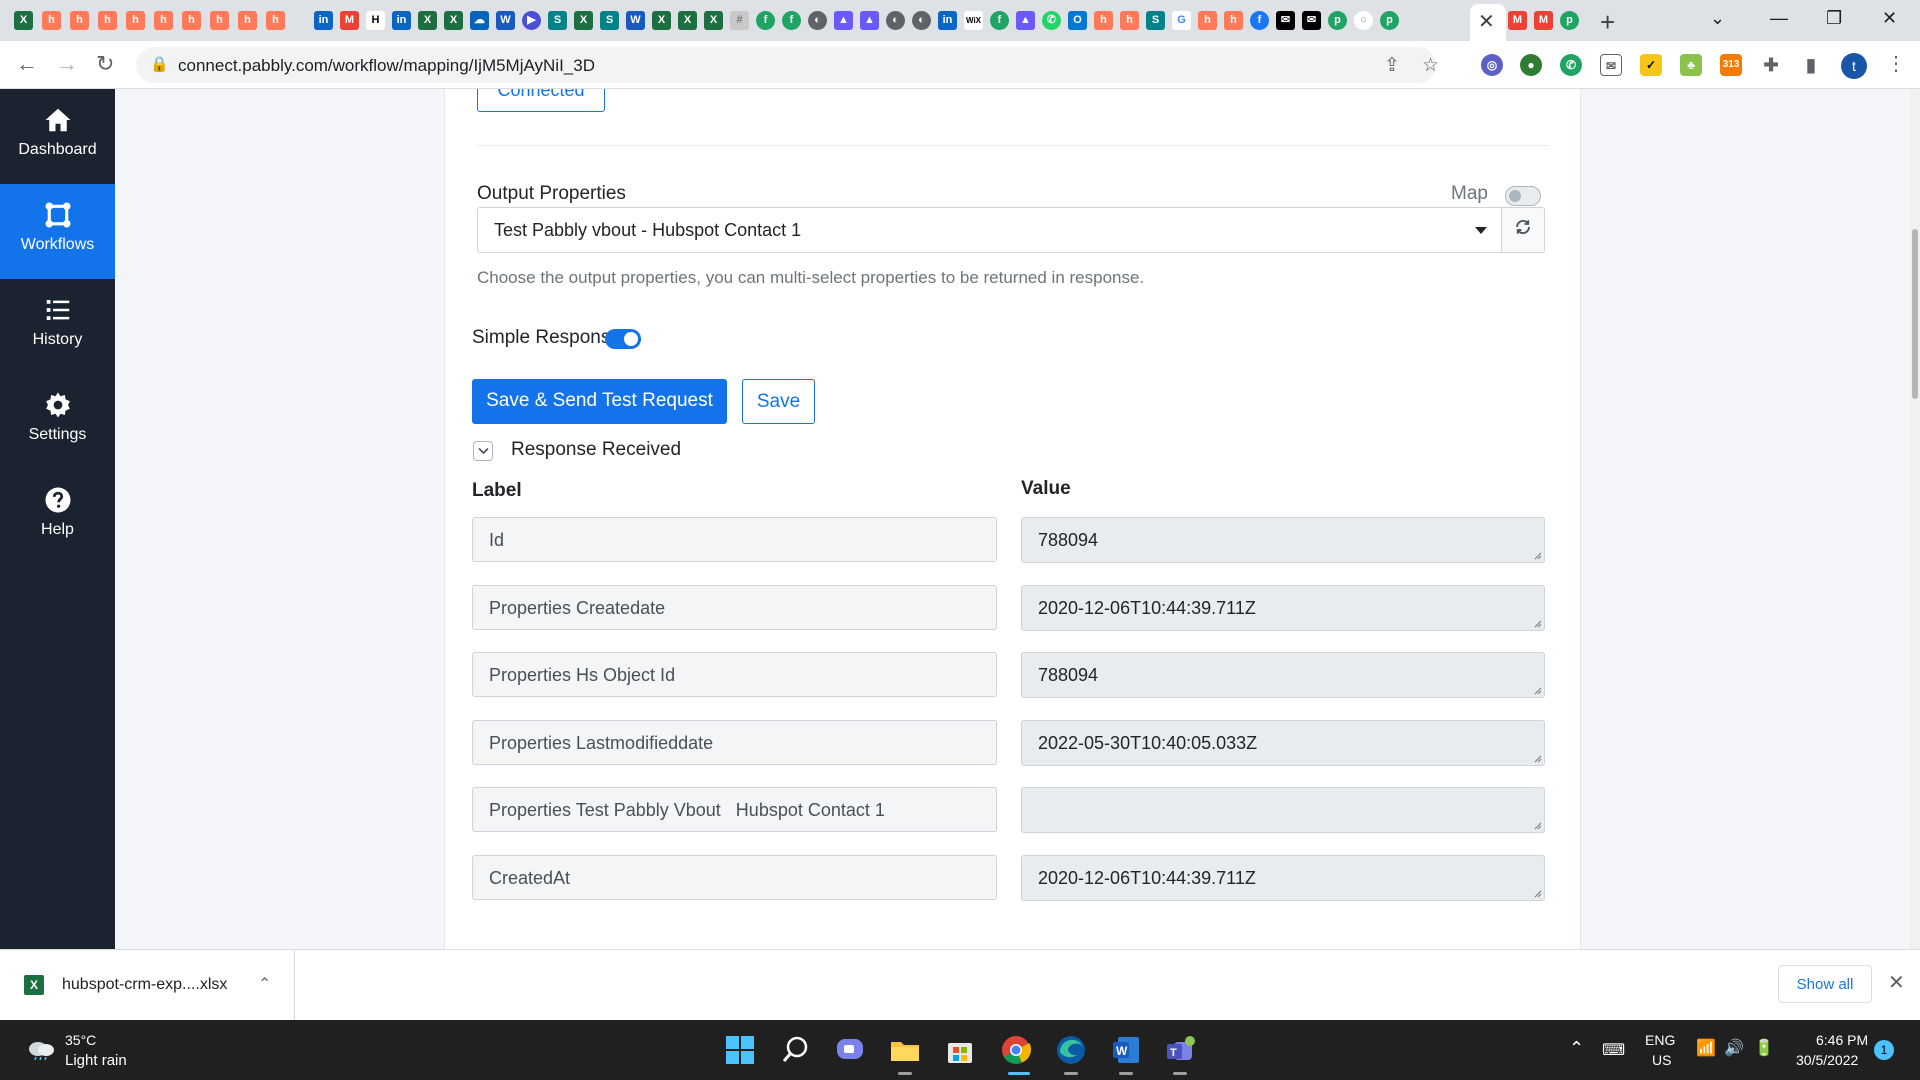 Image resolution: width=1920 pixels, height=1080 pixels. I want to click on extension-mail-icon: ✉, so click(1611, 65).